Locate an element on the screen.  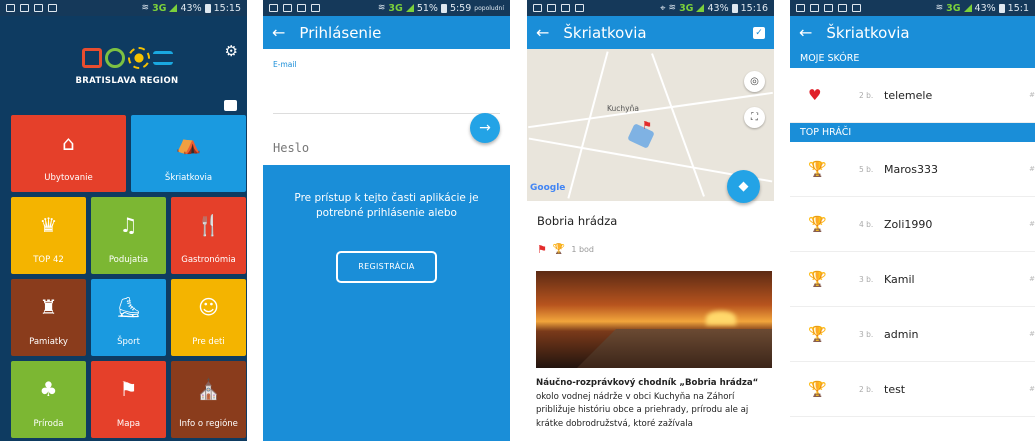
tile-0: ⌂ Ubytovanie is located at coordinates (68, 153).